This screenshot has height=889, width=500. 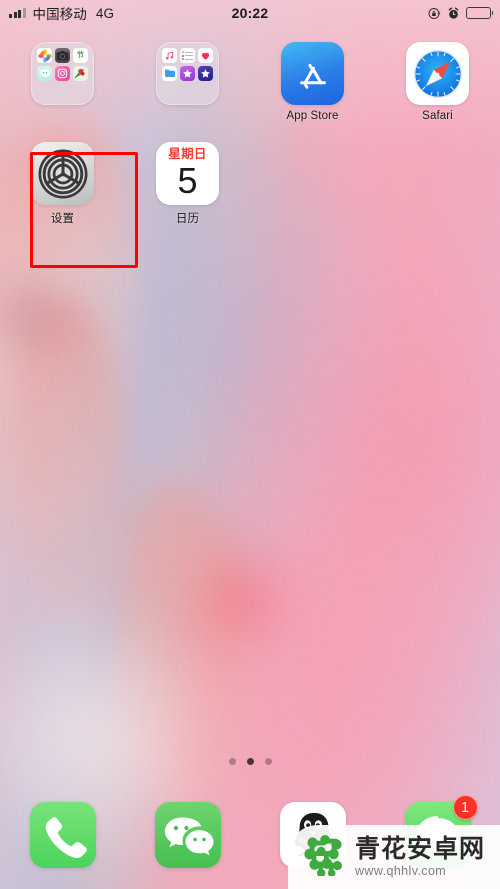 I want to click on green-molecule-icon, so click(x=325, y=857).